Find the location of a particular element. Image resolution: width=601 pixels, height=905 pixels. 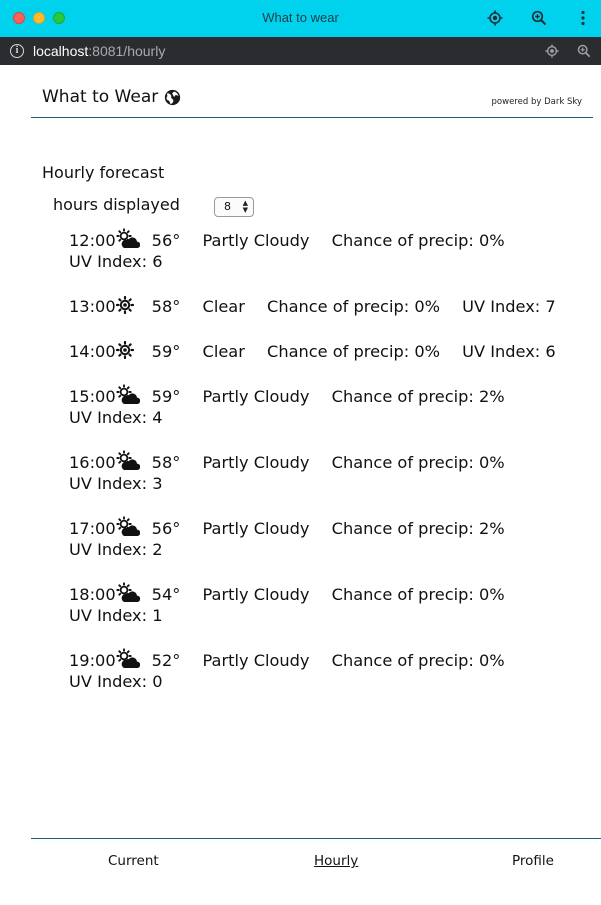

hour-time: 15:00 is located at coordinates (92, 396).